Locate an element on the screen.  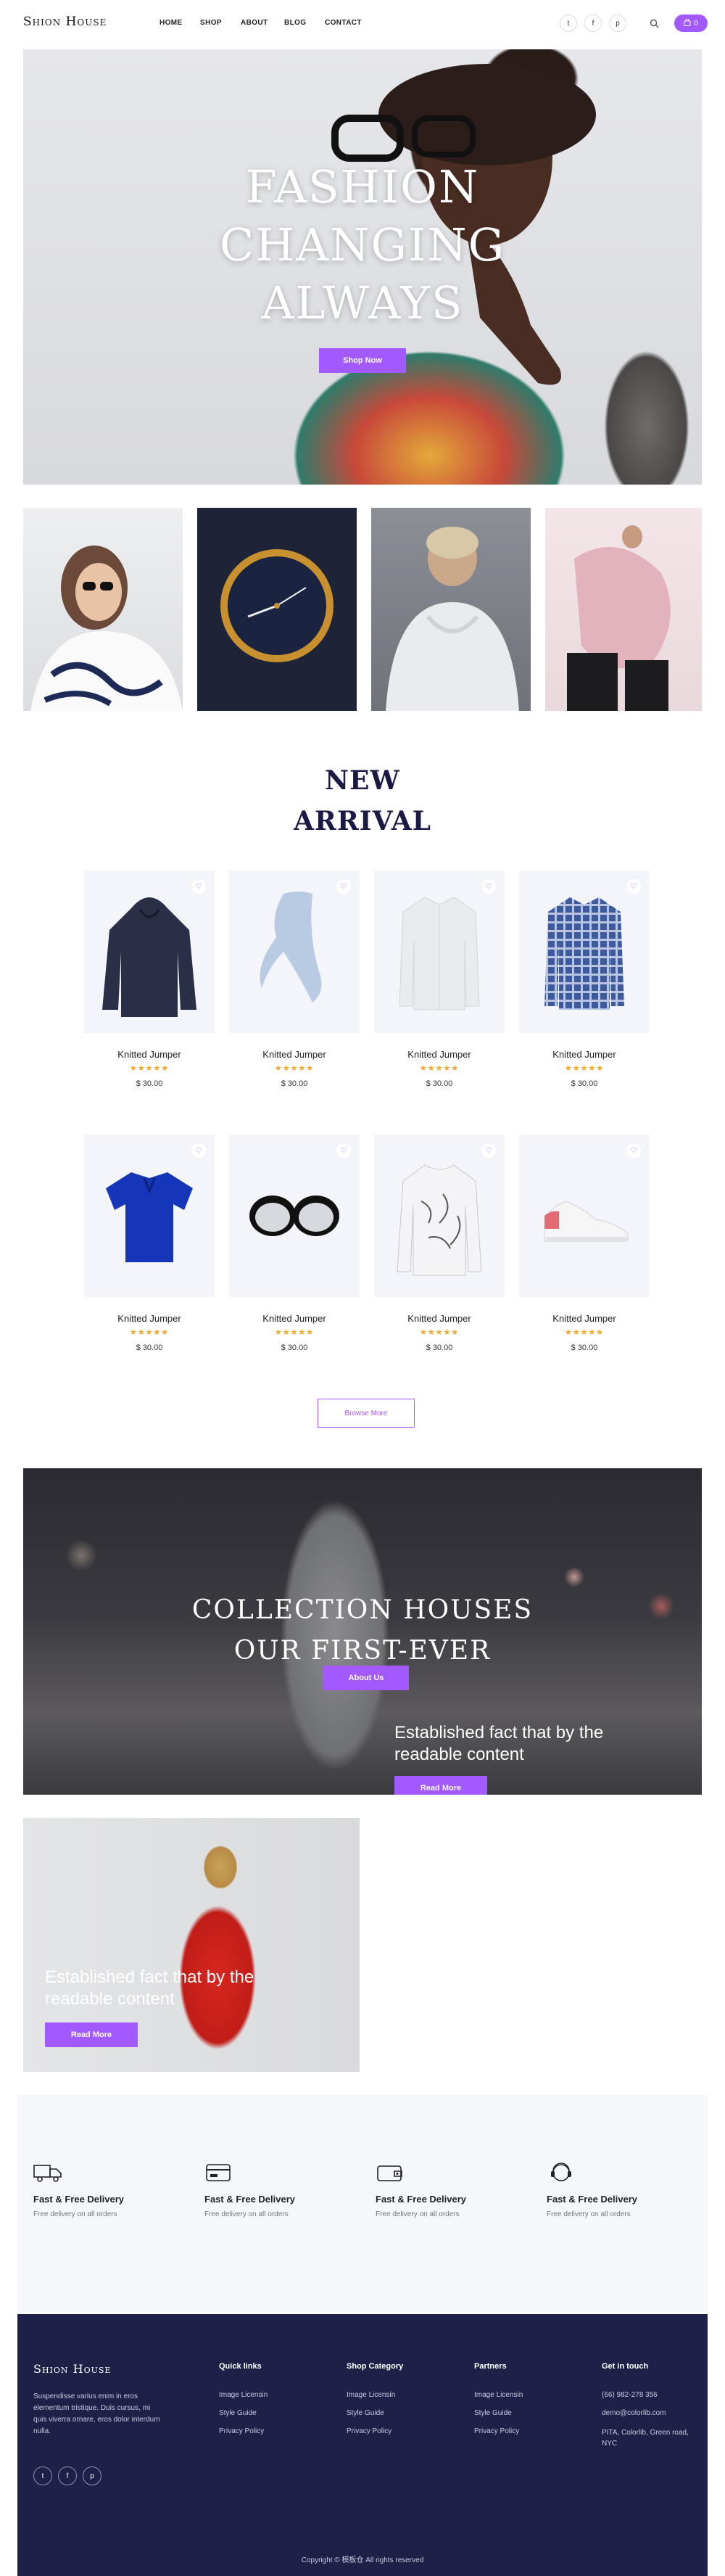
category-tile-hoodie-model is located at coordinates (451, 609).